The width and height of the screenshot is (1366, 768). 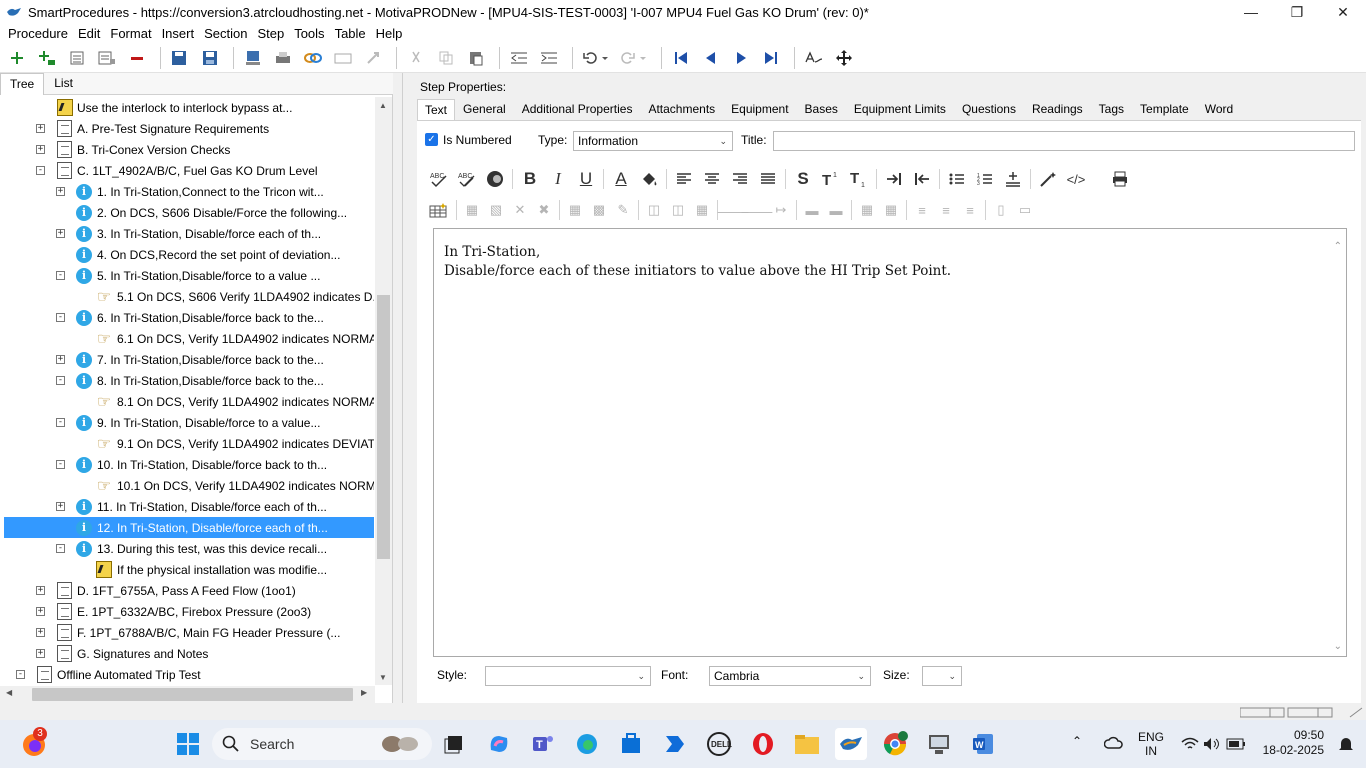 I want to click on windows-start-icon, so click(x=188, y=744).